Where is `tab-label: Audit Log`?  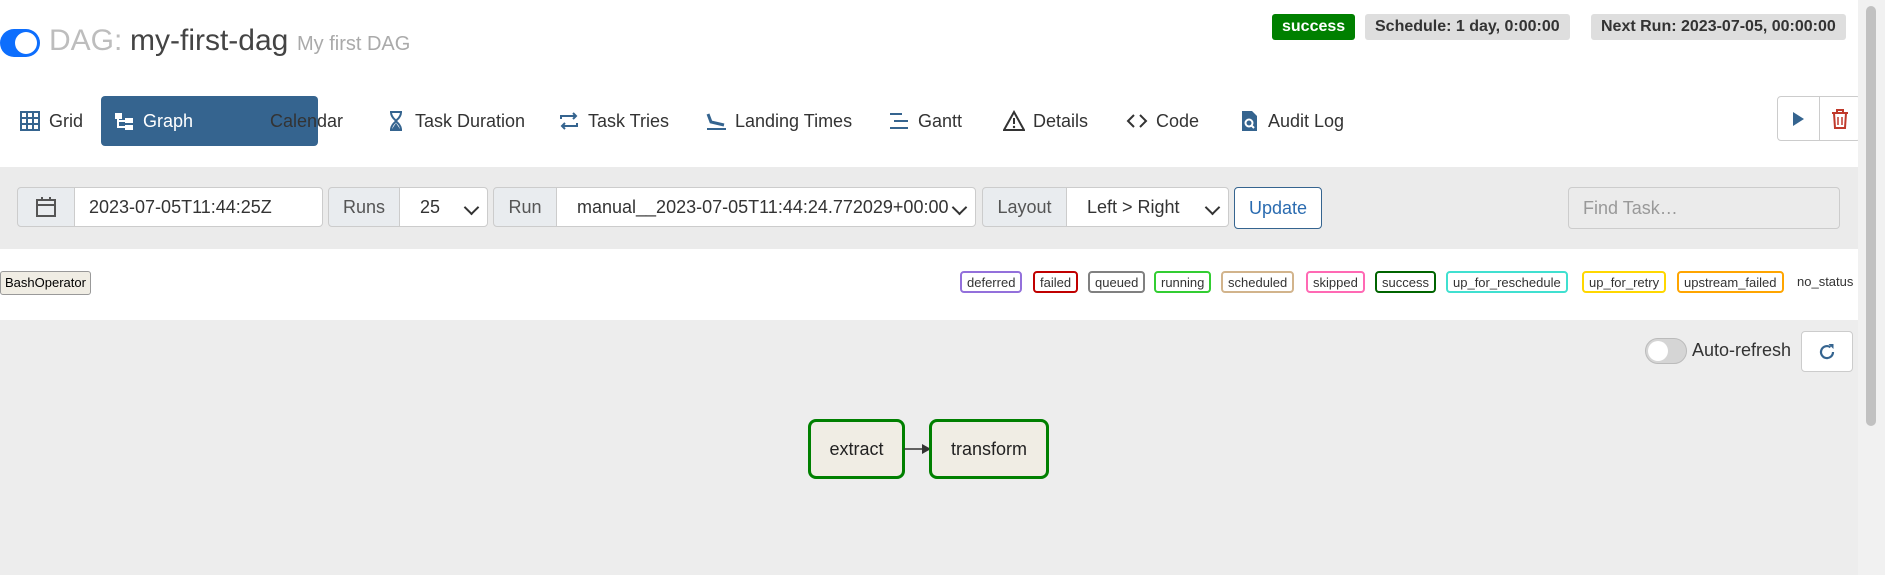 tab-label: Audit Log is located at coordinates (1306, 120).